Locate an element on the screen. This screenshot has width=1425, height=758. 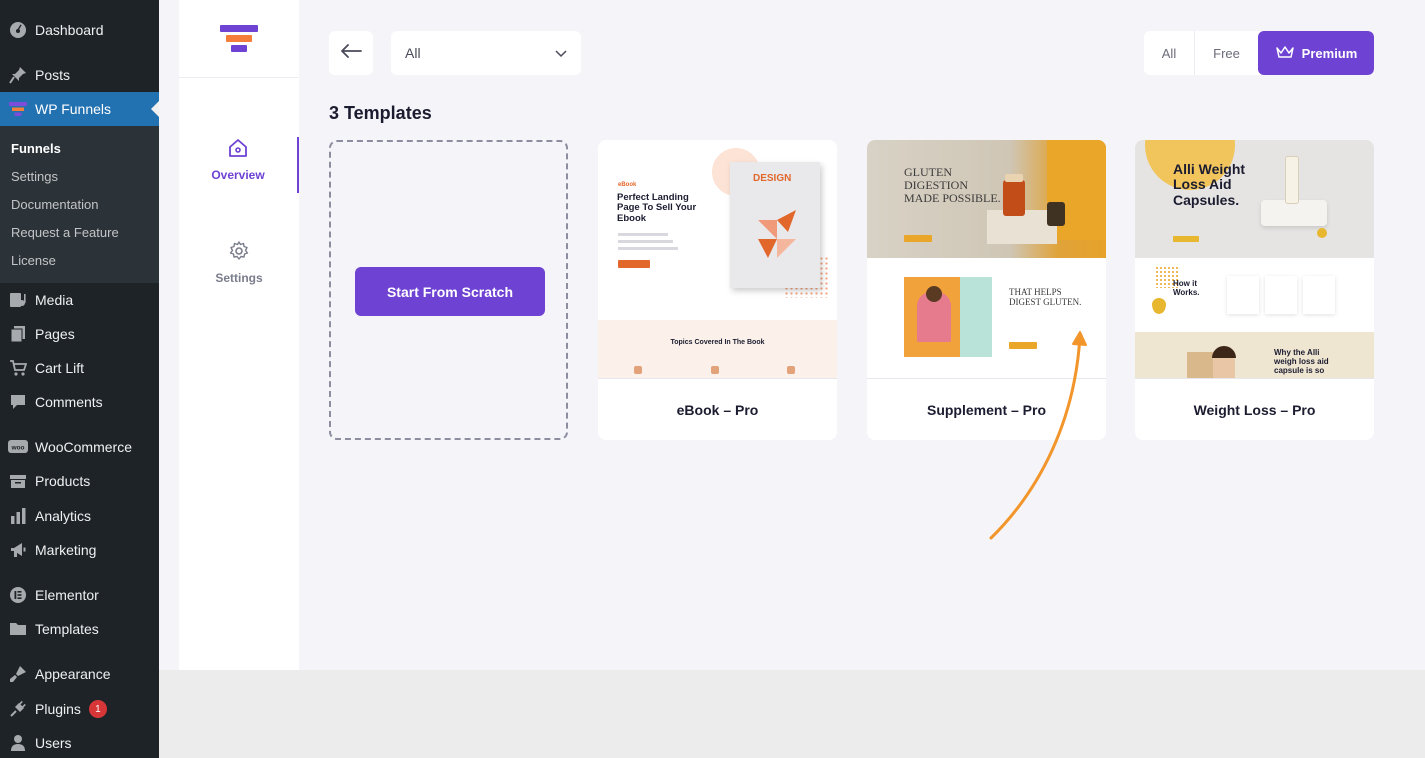
menu-cart-lift: Cart Lift is located at coordinates (79, 368).